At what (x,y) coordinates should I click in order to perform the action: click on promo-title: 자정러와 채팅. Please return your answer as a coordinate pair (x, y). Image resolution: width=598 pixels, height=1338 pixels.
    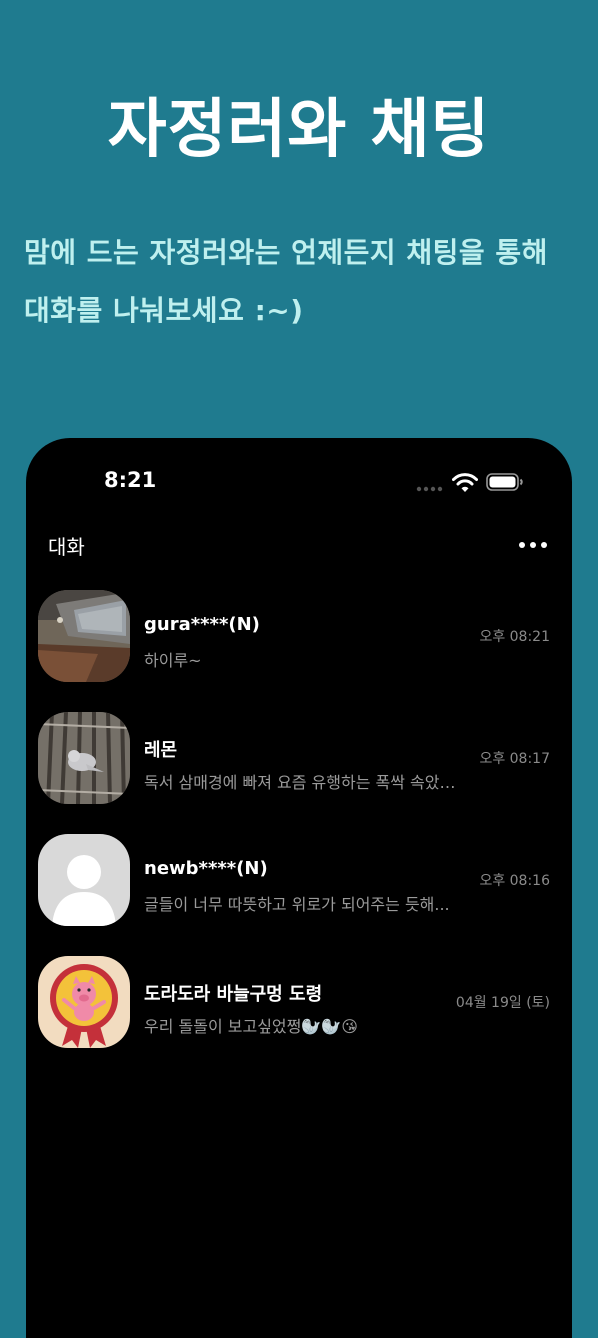
    Looking at the image, I should click on (299, 130).